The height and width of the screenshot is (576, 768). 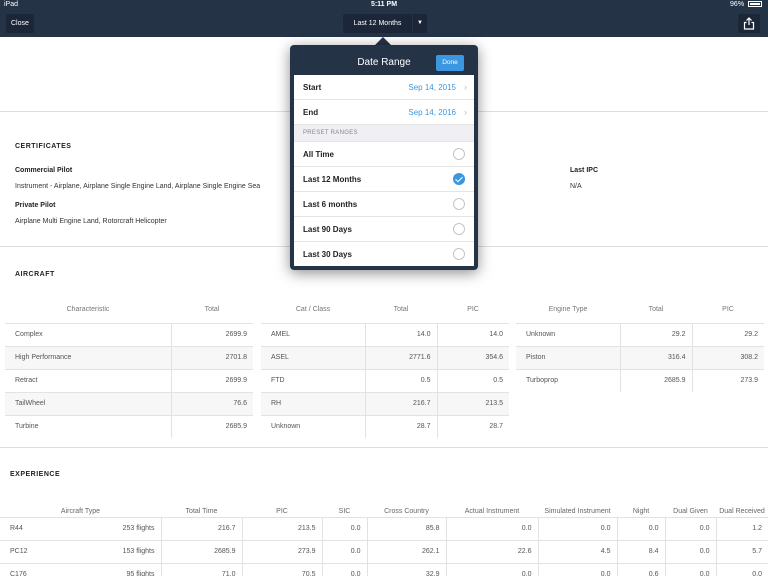 What do you see at coordinates (312, 87) in the screenshot?
I see `start-label: Start` at bounding box center [312, 87].